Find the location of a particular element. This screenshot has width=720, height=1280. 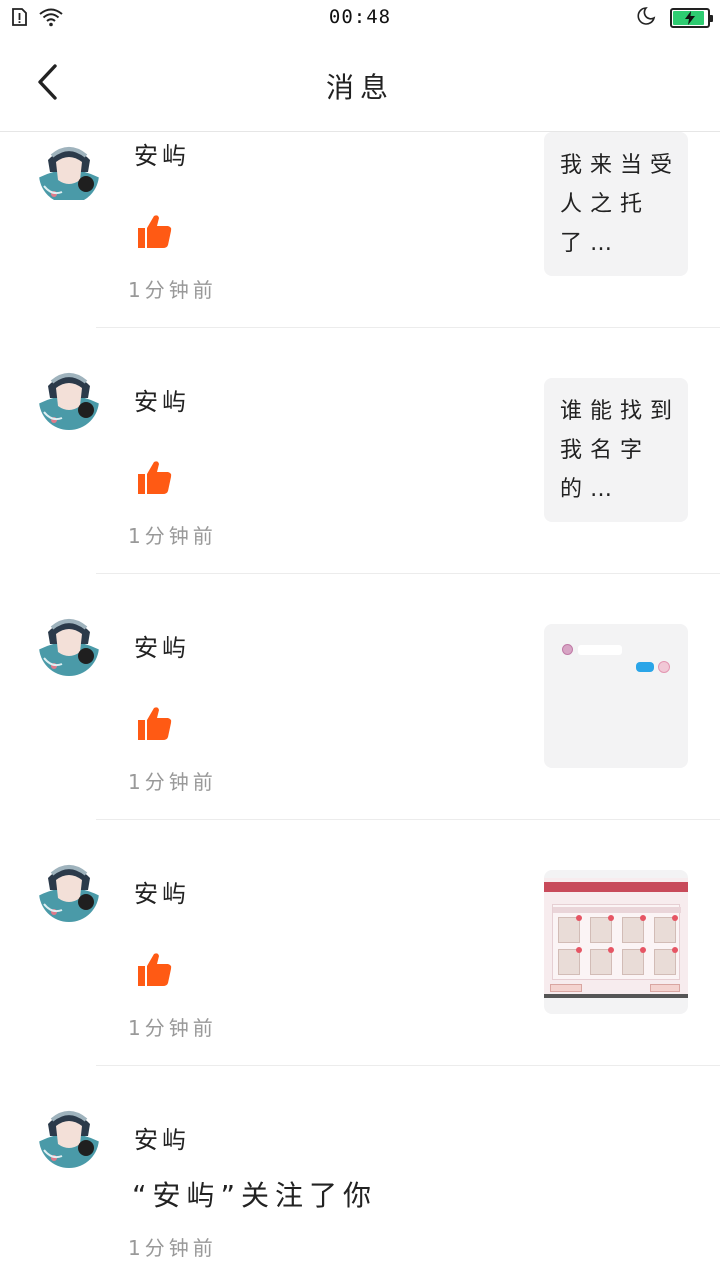

chat-thumbnail-image is located at coordinates (616, 696).